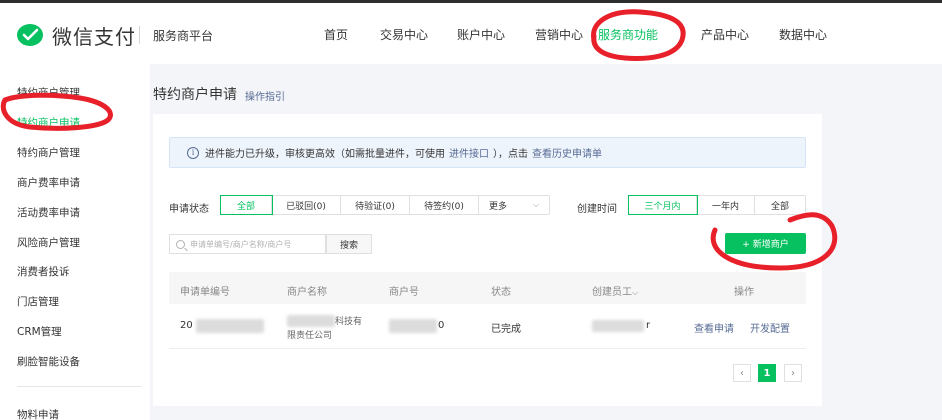 The image size is (942, 420). What do you see at coordinates (246, 205) in the screenshot?
I see `status-option-all: 全部` at bounding box center [246, 205].